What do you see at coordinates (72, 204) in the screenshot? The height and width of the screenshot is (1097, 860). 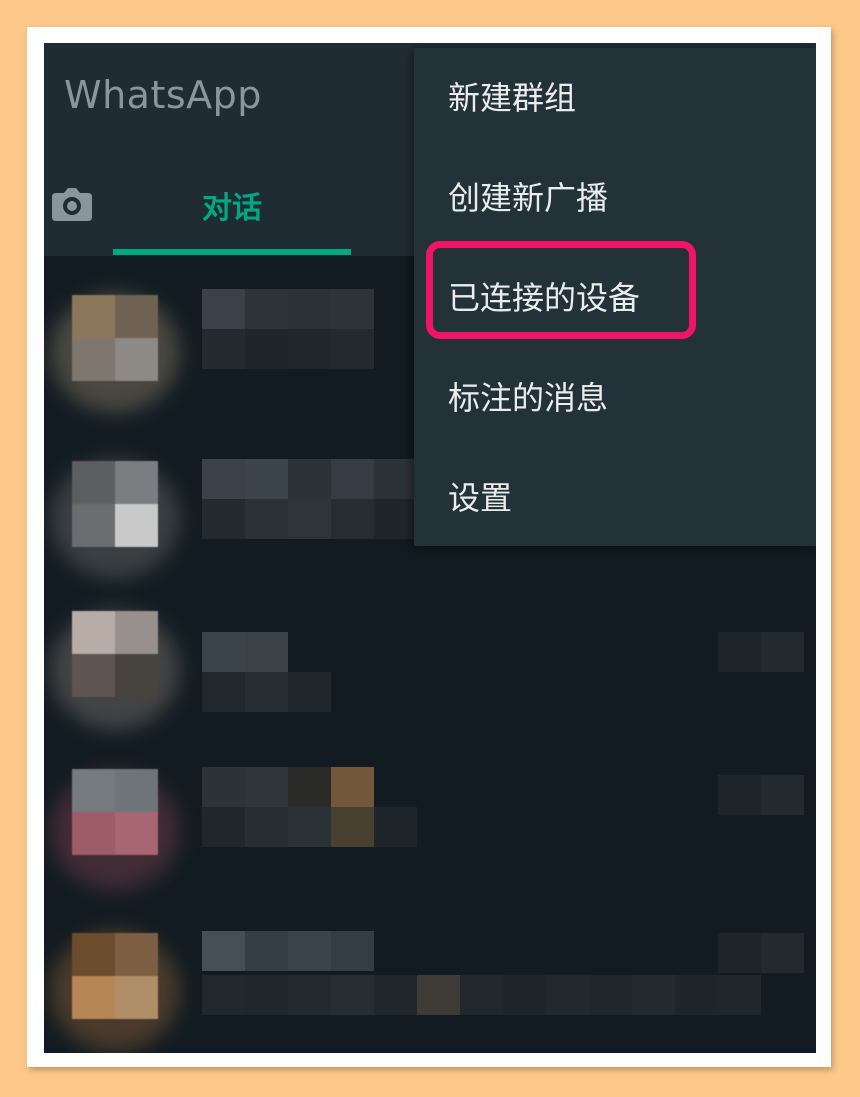 I see `camera-icon` at bounding box center [72, 204].